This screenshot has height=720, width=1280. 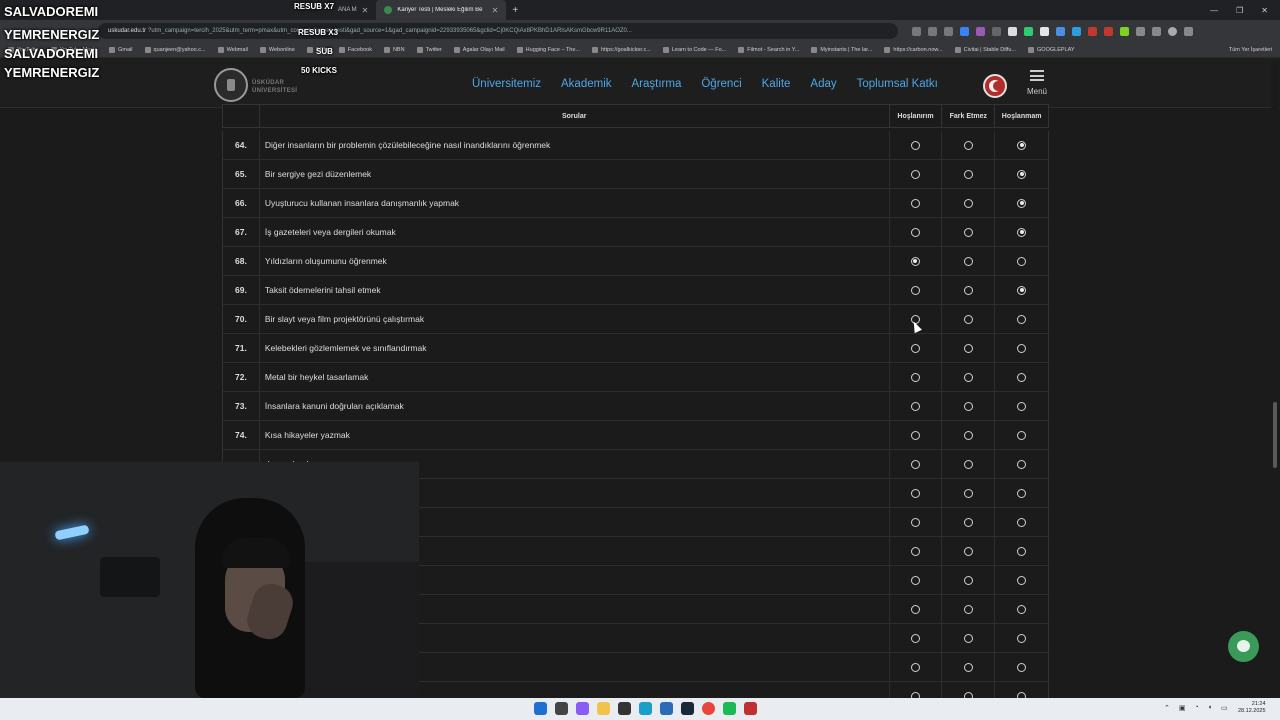 I want to click on bookmark-item: NBN, so click(x=394, y=49).